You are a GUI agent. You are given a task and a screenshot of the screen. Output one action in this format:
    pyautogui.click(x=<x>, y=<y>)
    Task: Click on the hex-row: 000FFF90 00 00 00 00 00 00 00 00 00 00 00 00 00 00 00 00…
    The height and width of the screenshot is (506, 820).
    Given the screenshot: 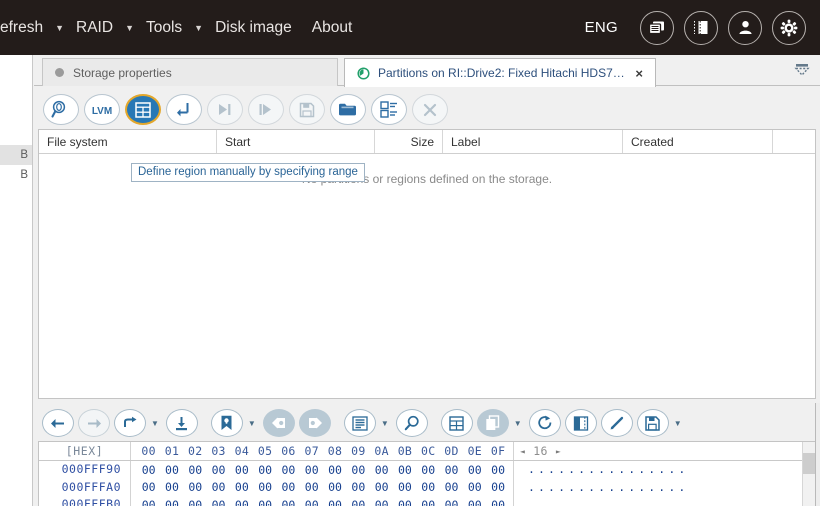 What is the action you would take?
    pyautogui.click(x=427, y=470)
    